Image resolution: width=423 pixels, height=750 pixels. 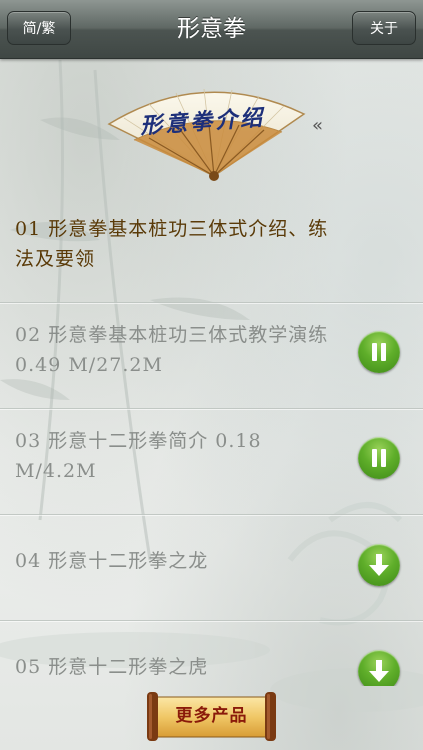 I want to click on list-item-label: 02 形意拳基本桩功三体式教学演练 0.49 M/27.2M, so click(x=172, y=350).